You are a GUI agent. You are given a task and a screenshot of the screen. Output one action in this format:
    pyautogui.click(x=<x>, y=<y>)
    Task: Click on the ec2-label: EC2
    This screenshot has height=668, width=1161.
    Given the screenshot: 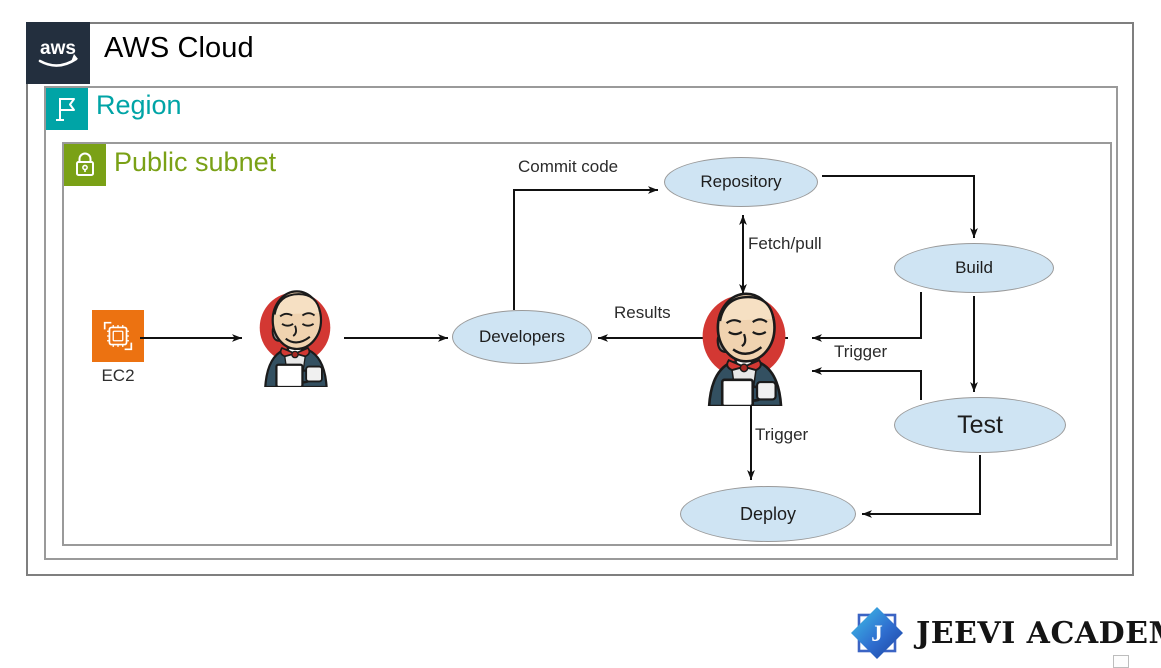 What is the action you would take?
    pyautogui.click(x=118, y=375)
    